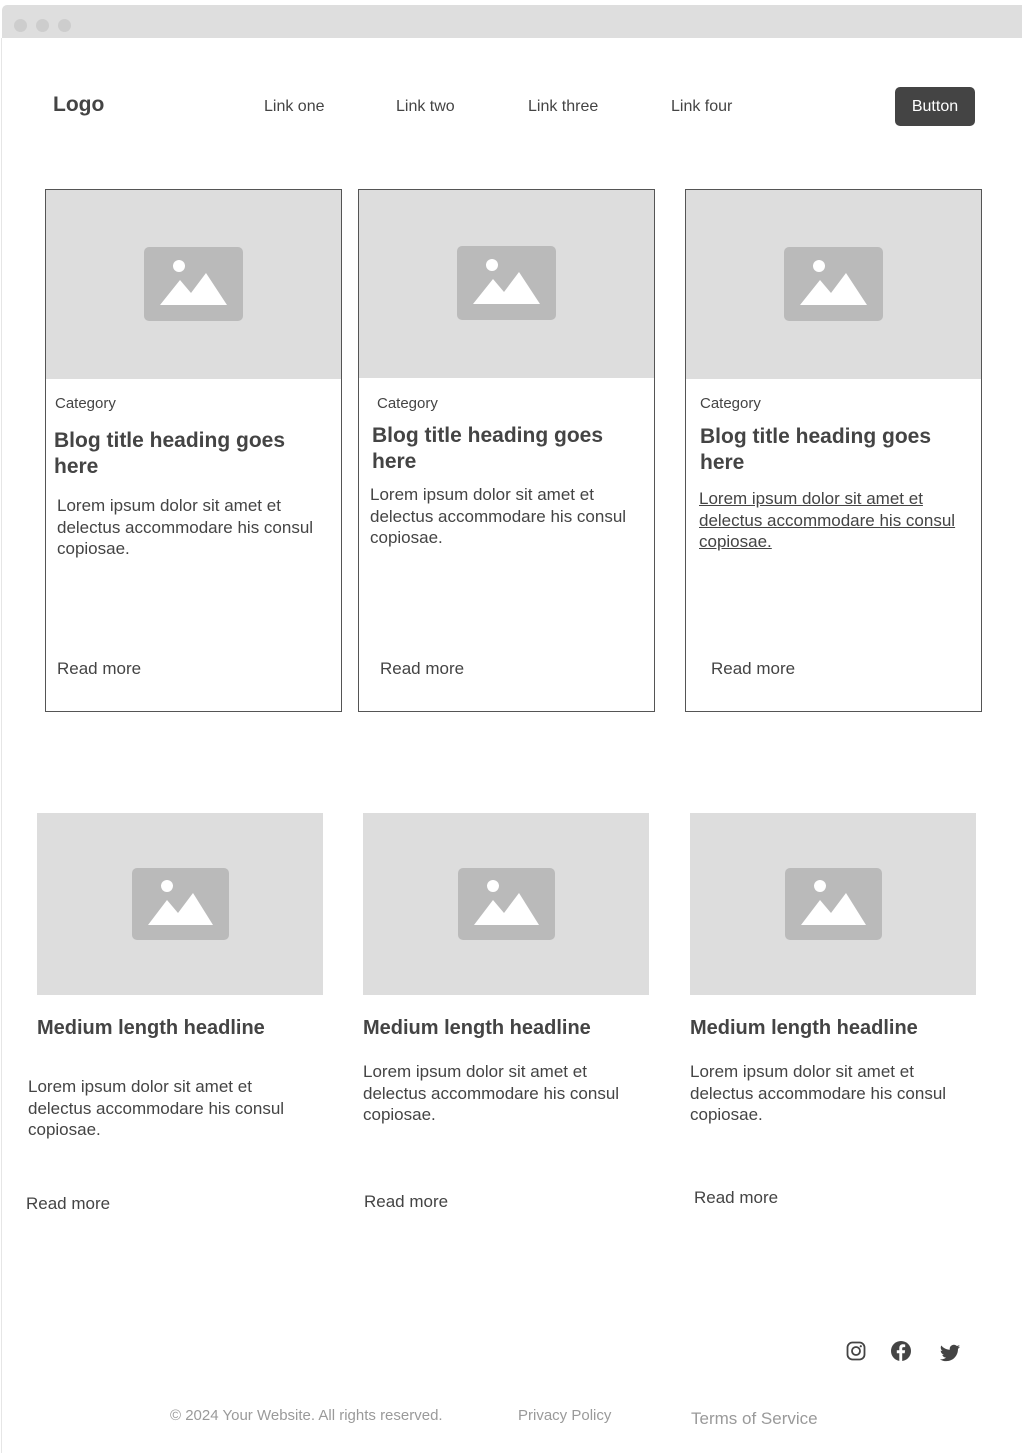 The width and height of the screenshot is (1022, 1453). What do you see at coordinates (425, 107) in the screenshot?
I see `nav-link-two: Link two` at bounding box center [425, 107].